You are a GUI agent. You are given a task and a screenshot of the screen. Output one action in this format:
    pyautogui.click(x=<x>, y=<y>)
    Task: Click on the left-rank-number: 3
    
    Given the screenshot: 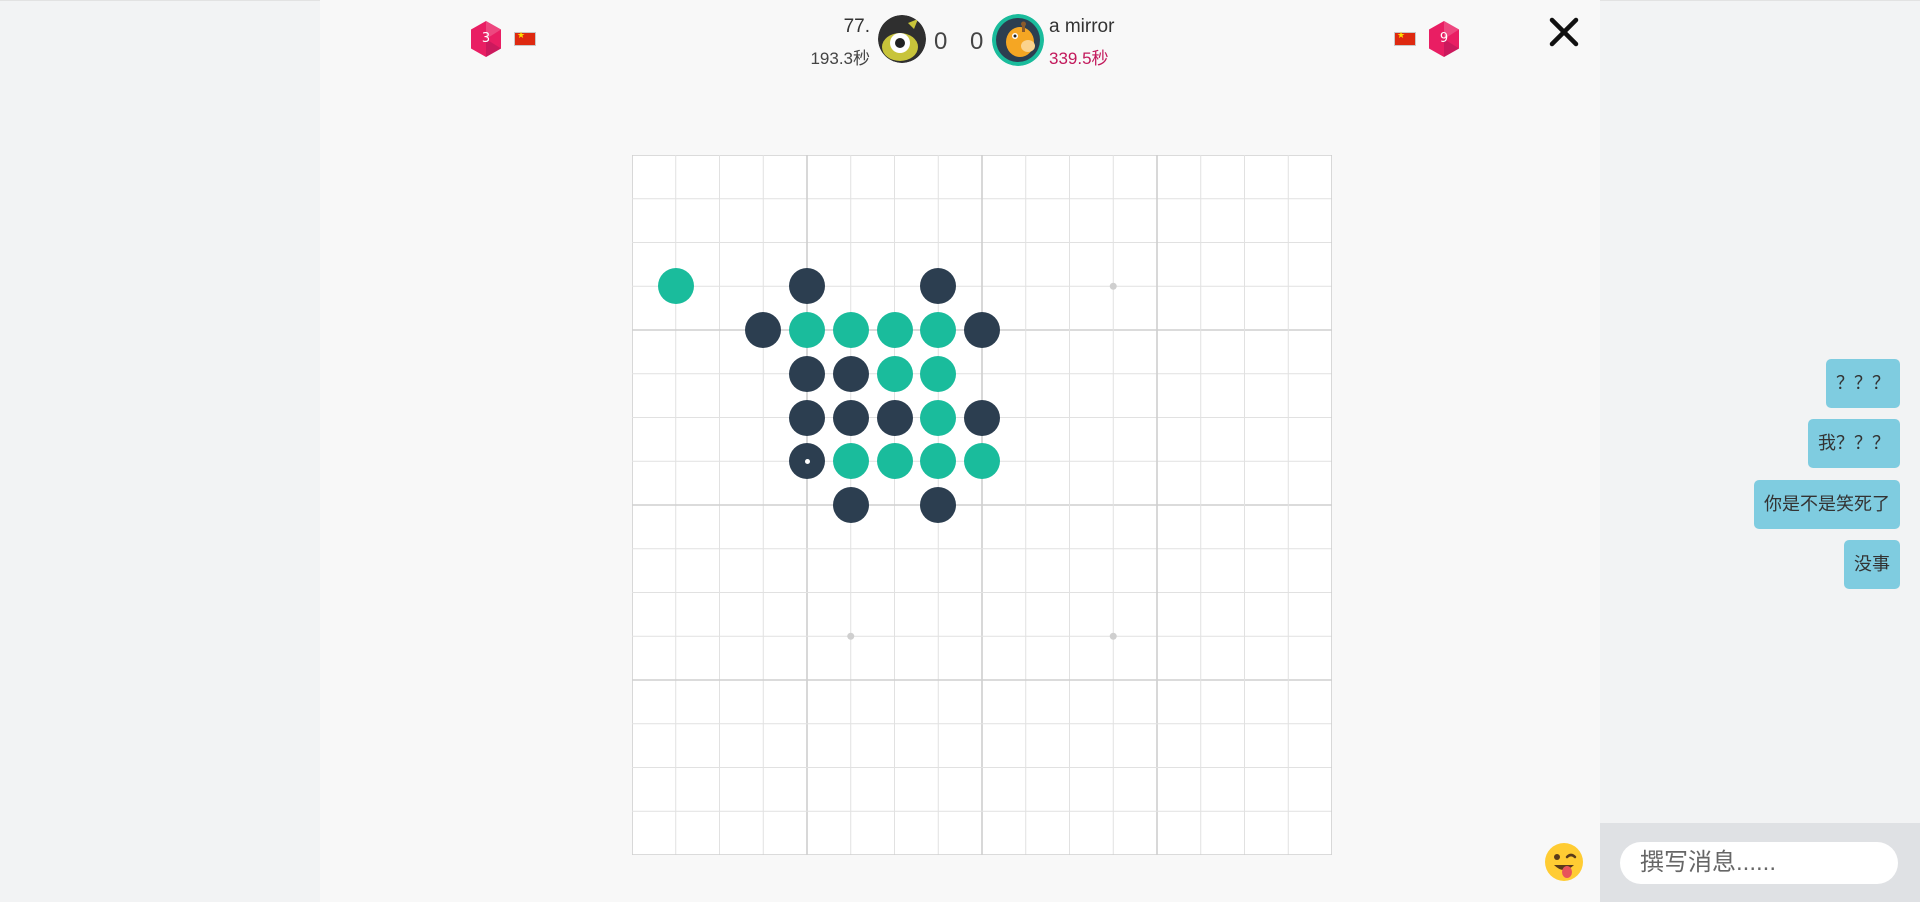 What is the action you would take?
    pyautogui.click(x=486, y=39)
    